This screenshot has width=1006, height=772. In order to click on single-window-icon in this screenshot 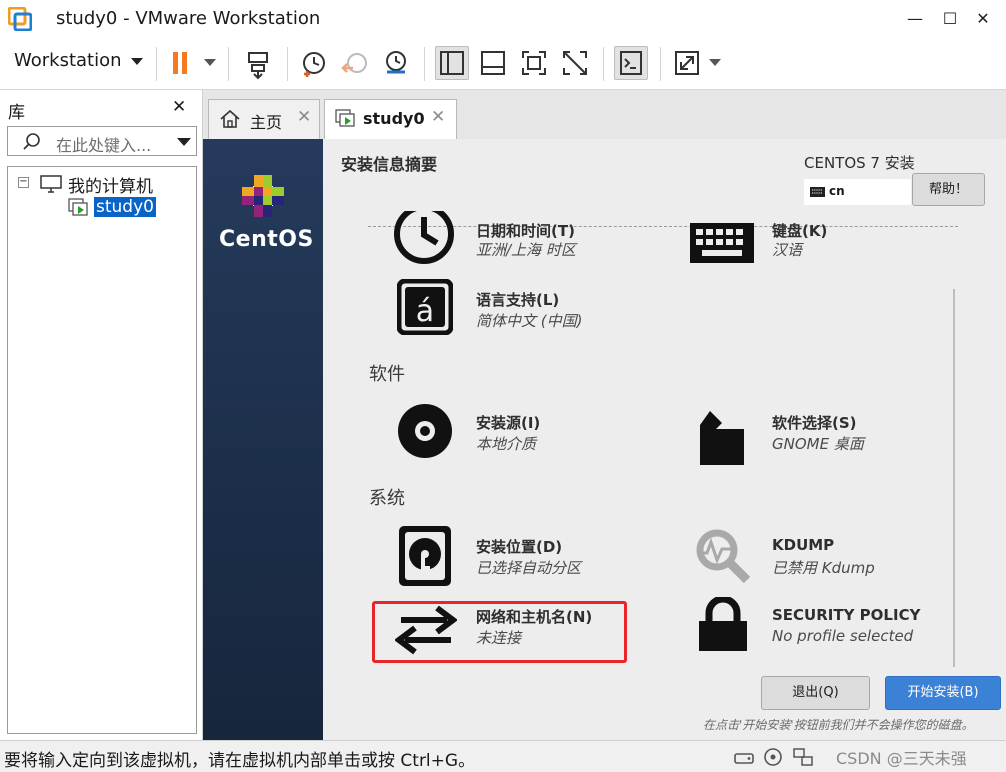, I will do `click(493, 63)`.